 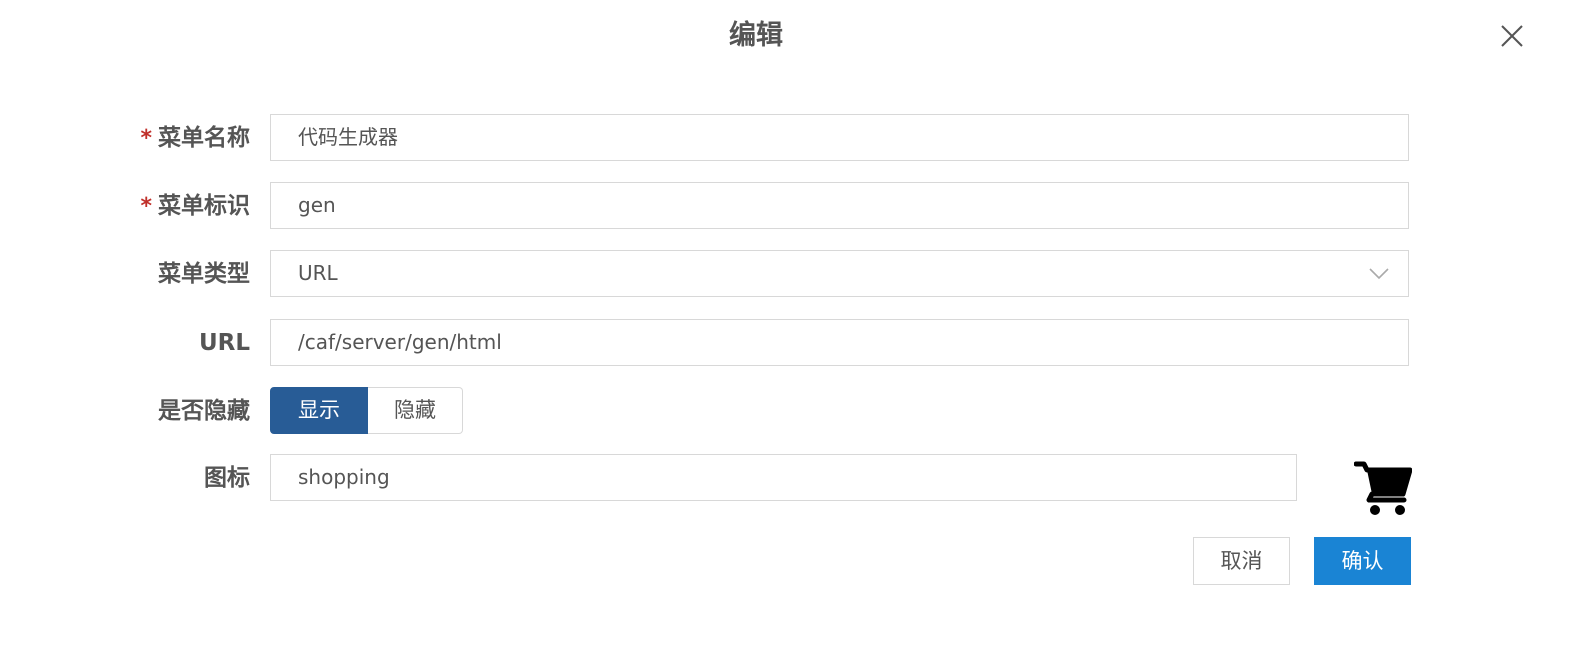 I want to click on form-row-menu-type: 菜单类型 URL, so click(x=788, y=275).